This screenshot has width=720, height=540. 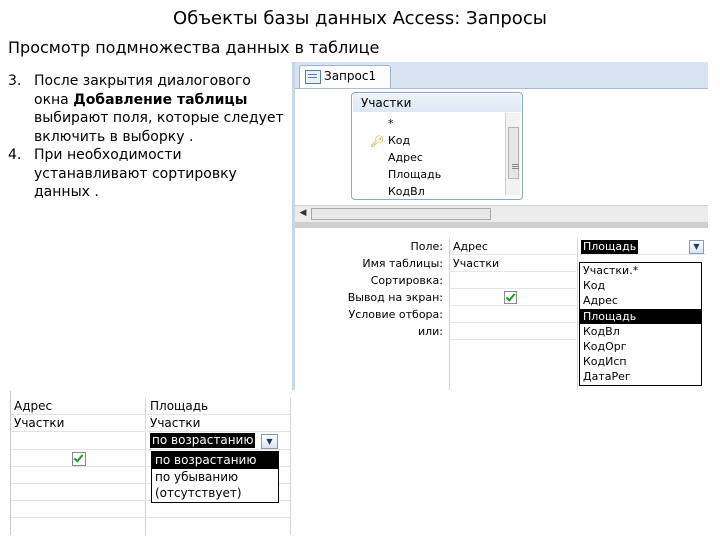 I want to click on row-label-or: или:, so click(x=430, y=331).